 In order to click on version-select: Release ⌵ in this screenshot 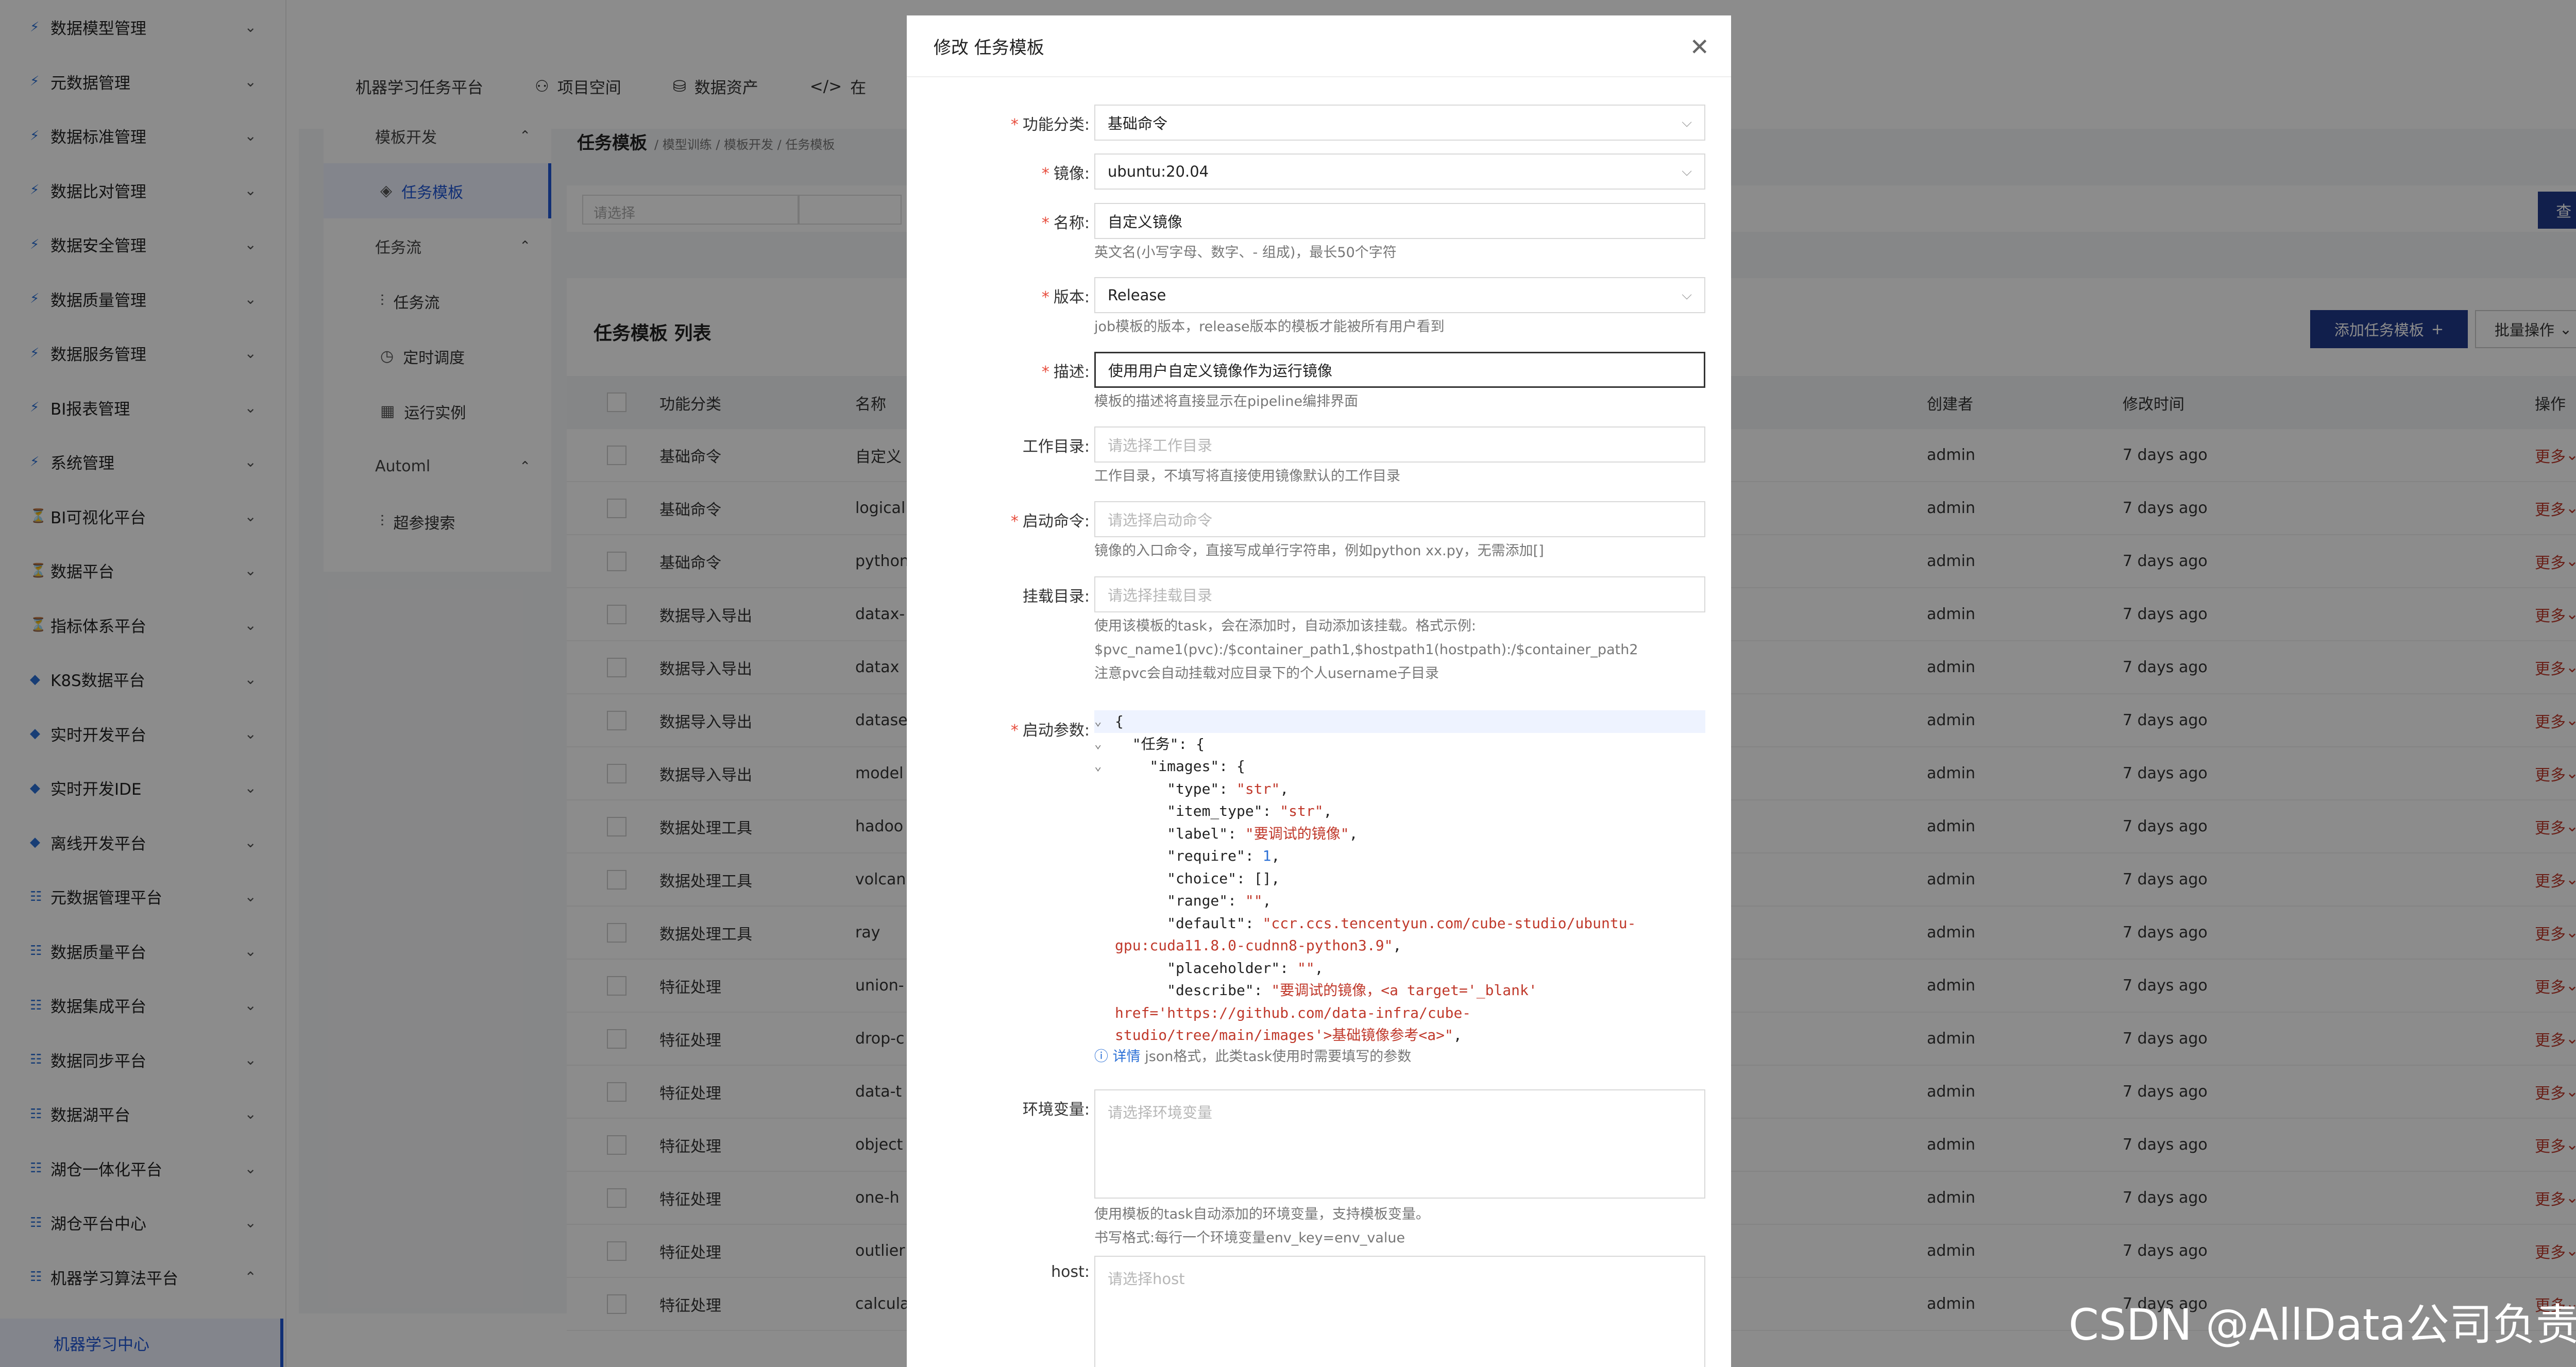, I will do `click(1399, 295)`.